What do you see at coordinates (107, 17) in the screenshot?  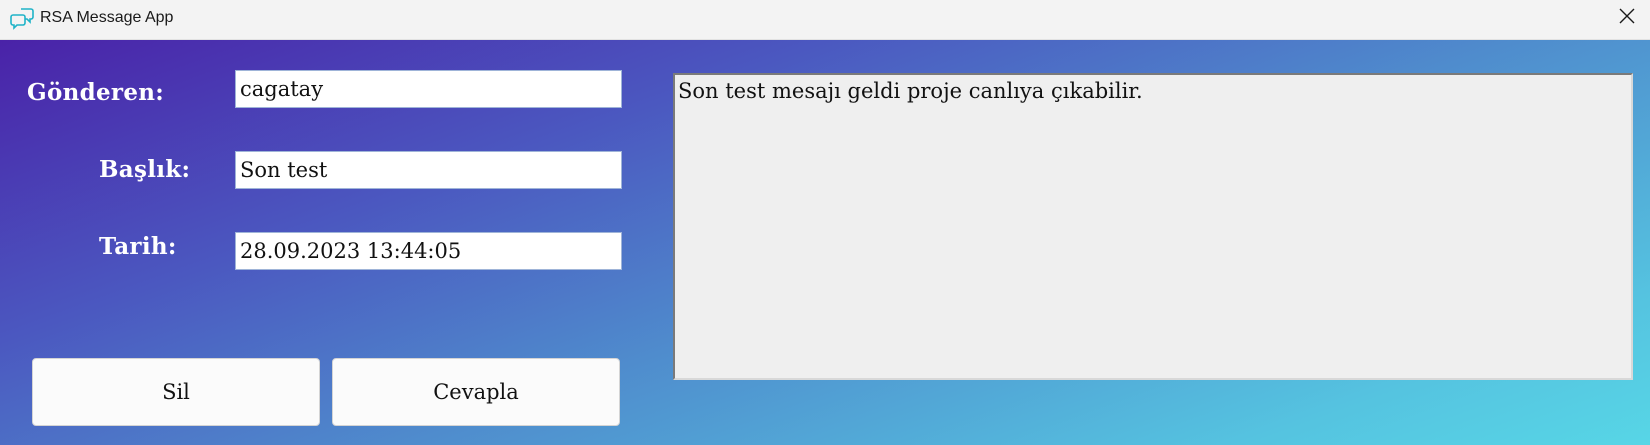 I see `window-title: RSA Message App` at bounding box center [107, 17].